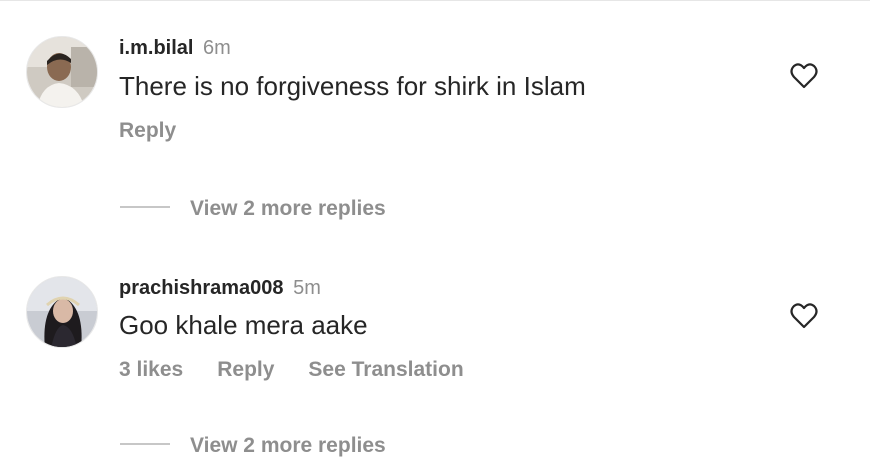 This screenshot has height=459, width=870. What do you see at coordinates (435, 0) in the screenshot?
I see `top-divider` at bounding box center [435, 0].